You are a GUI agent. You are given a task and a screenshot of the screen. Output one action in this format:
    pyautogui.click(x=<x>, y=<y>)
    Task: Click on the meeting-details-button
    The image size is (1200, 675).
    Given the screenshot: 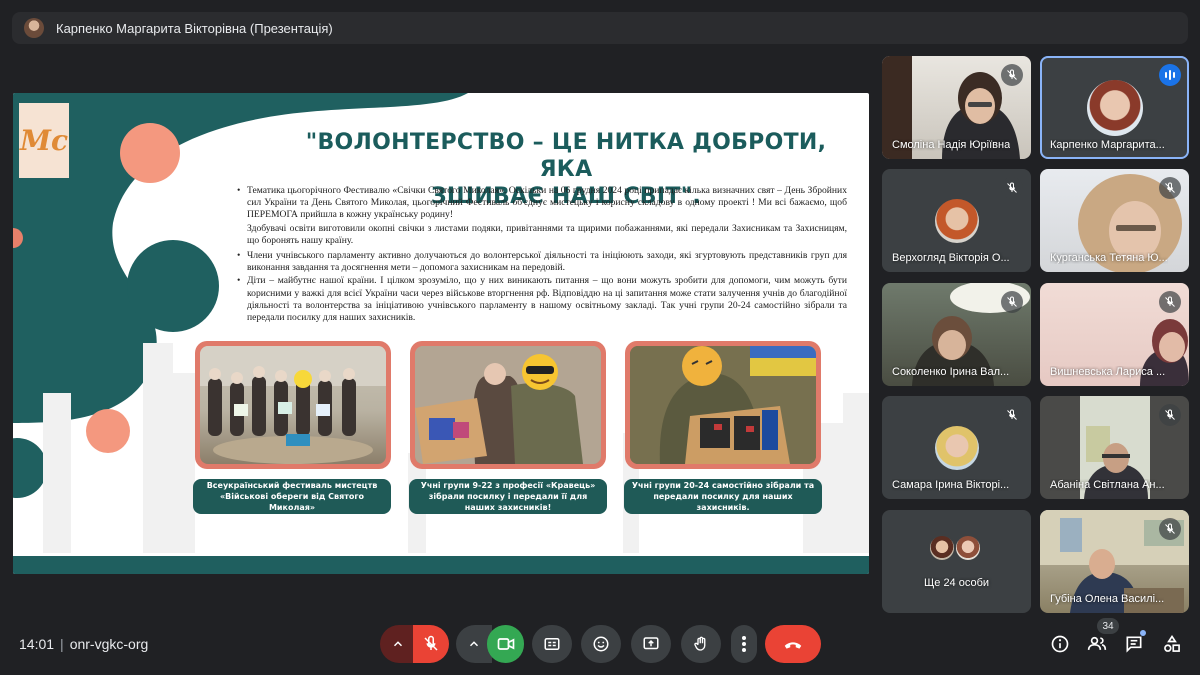 What is the action you would take?
    pyautogui.click(x=1060, y=644)
    